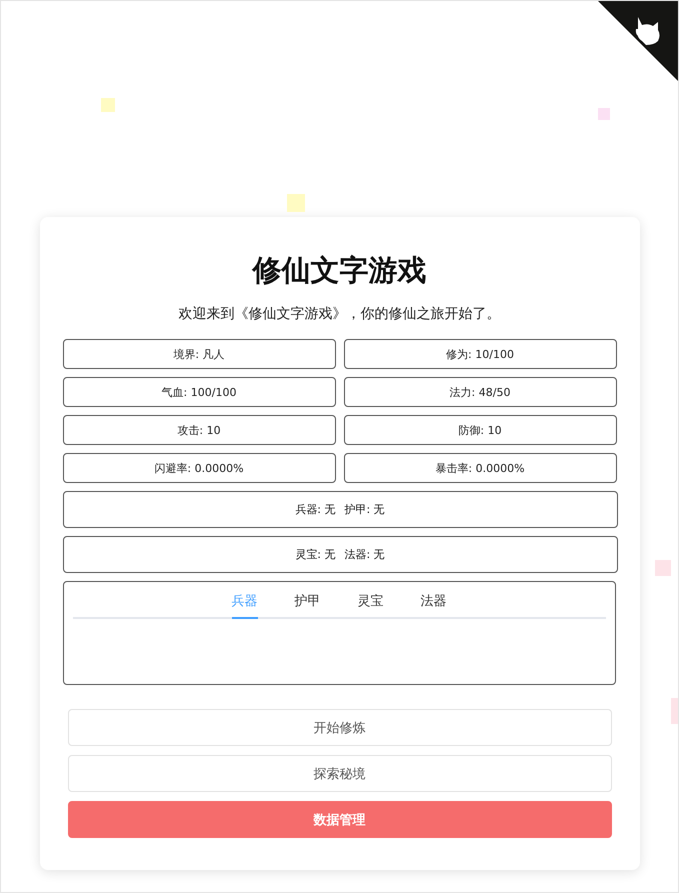  I want to click on stat-cell: 气血: 100/100, so click(199, 392).